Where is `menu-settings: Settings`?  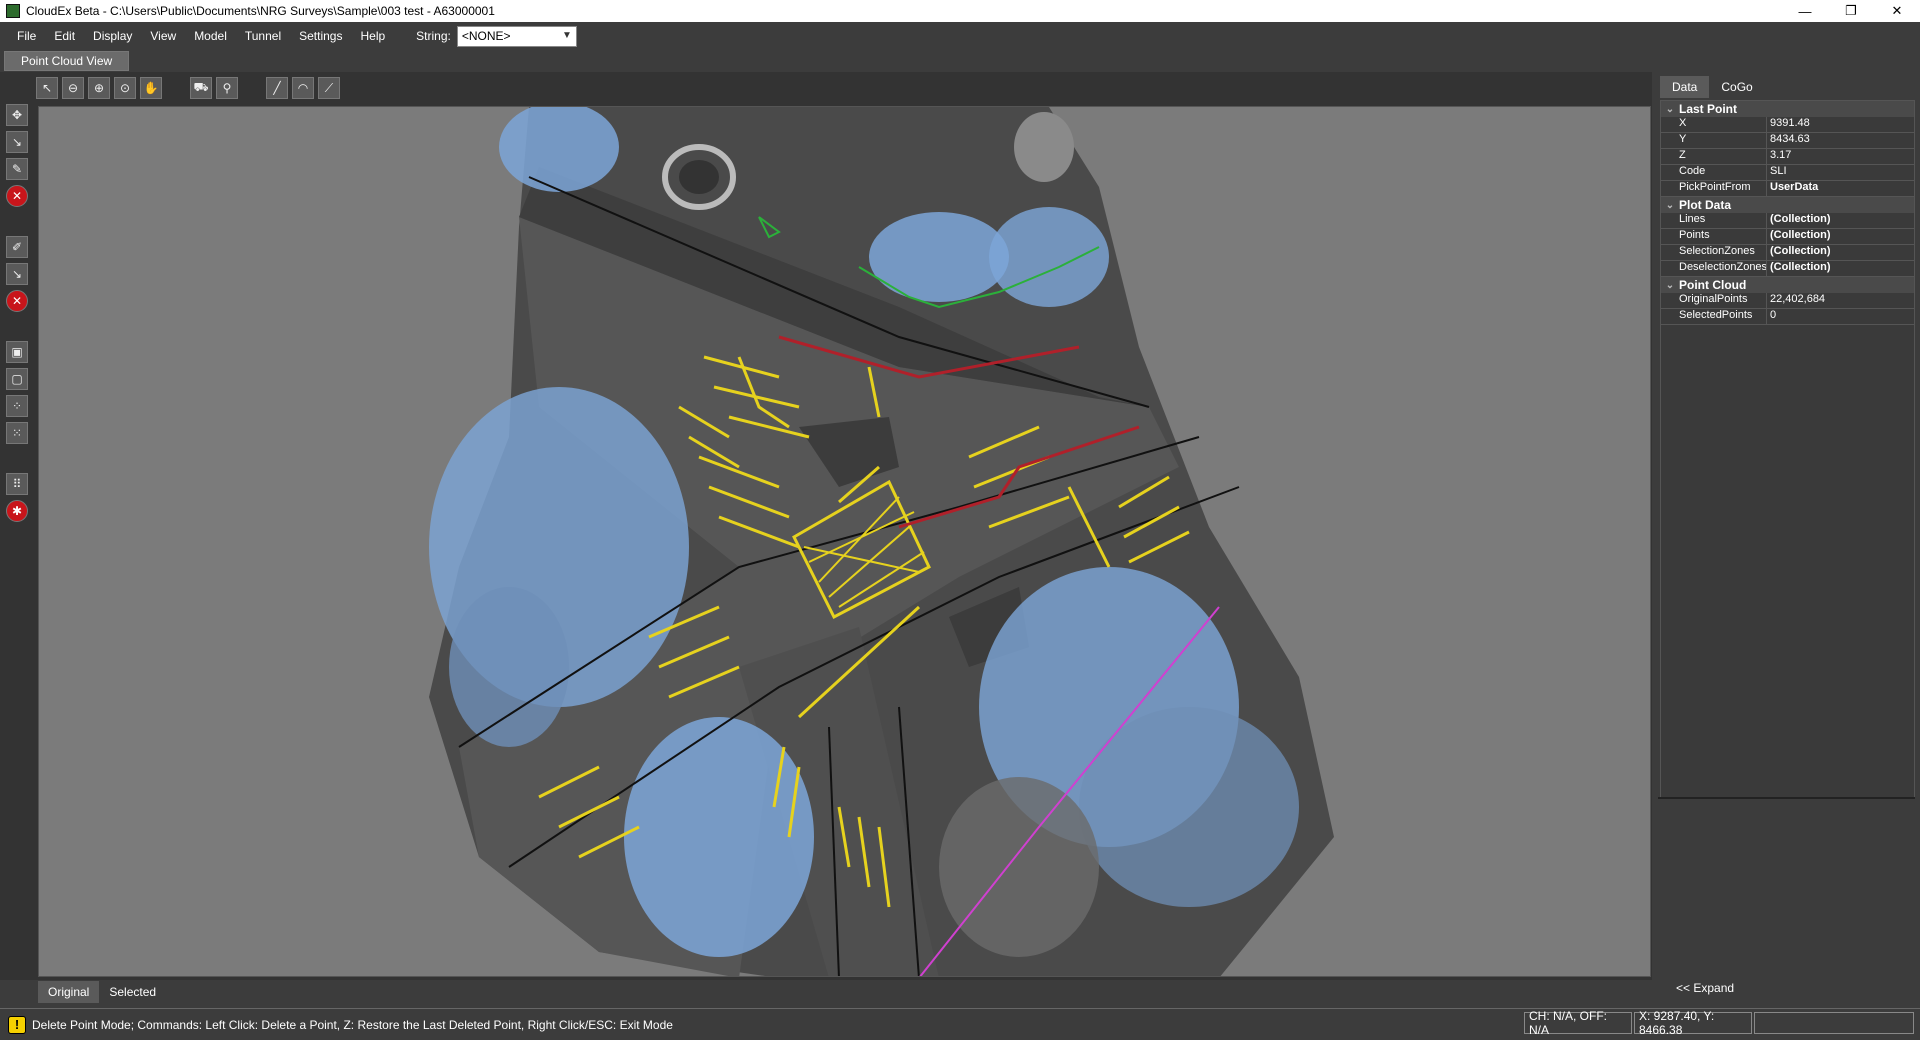
menu-settings: Settings is located at coordinates (320, 36).